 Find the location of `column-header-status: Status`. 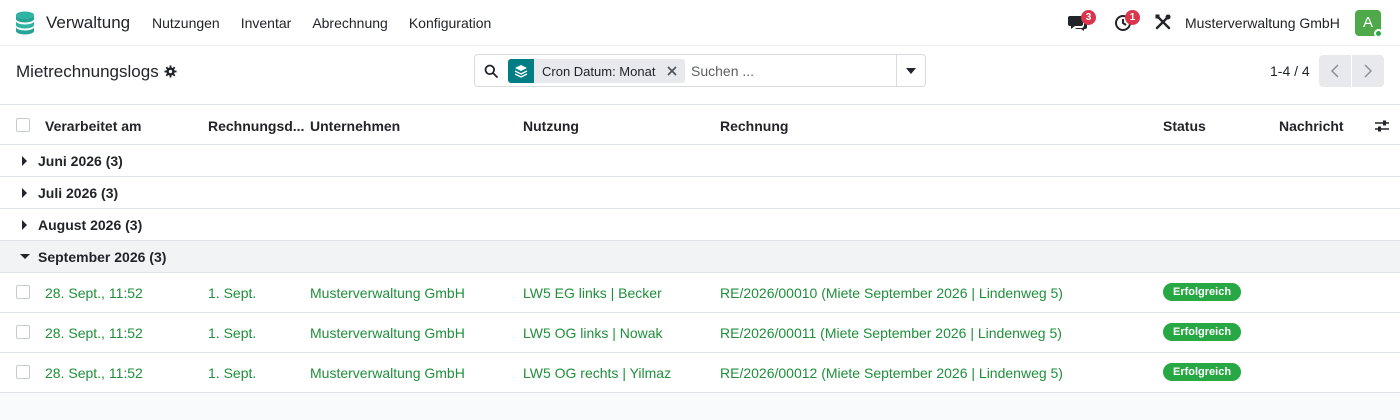

column-header-status: Status is located at coordinates (1184, 126).